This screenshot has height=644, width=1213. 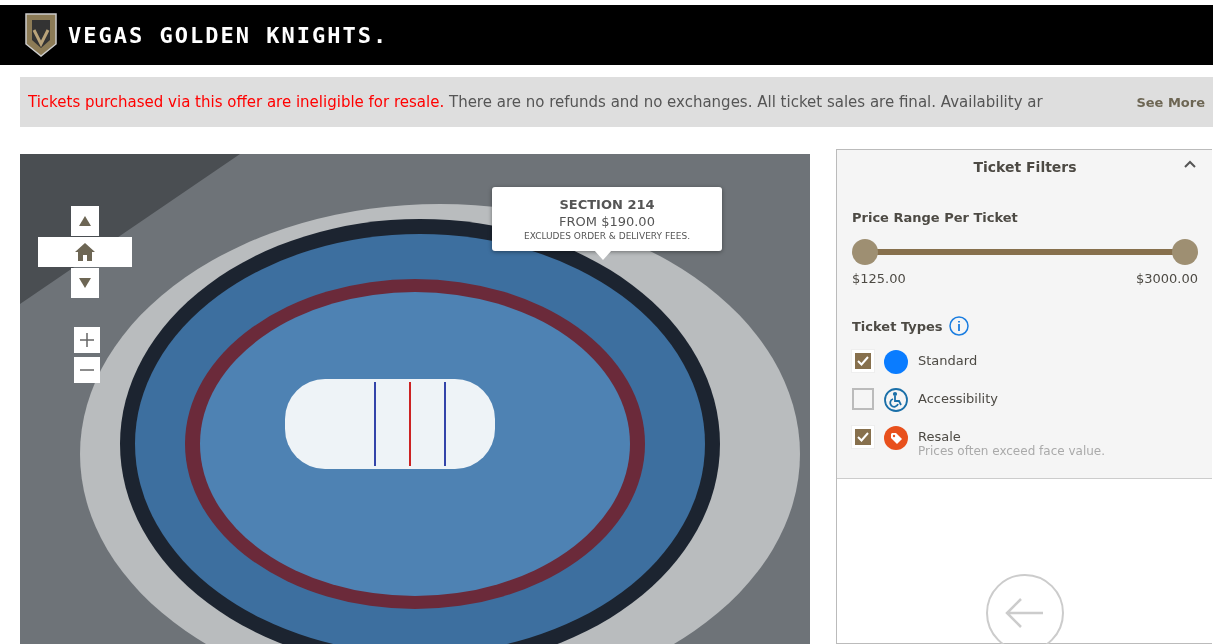 I want to click on plus-icon, so click(x=87, y=340).